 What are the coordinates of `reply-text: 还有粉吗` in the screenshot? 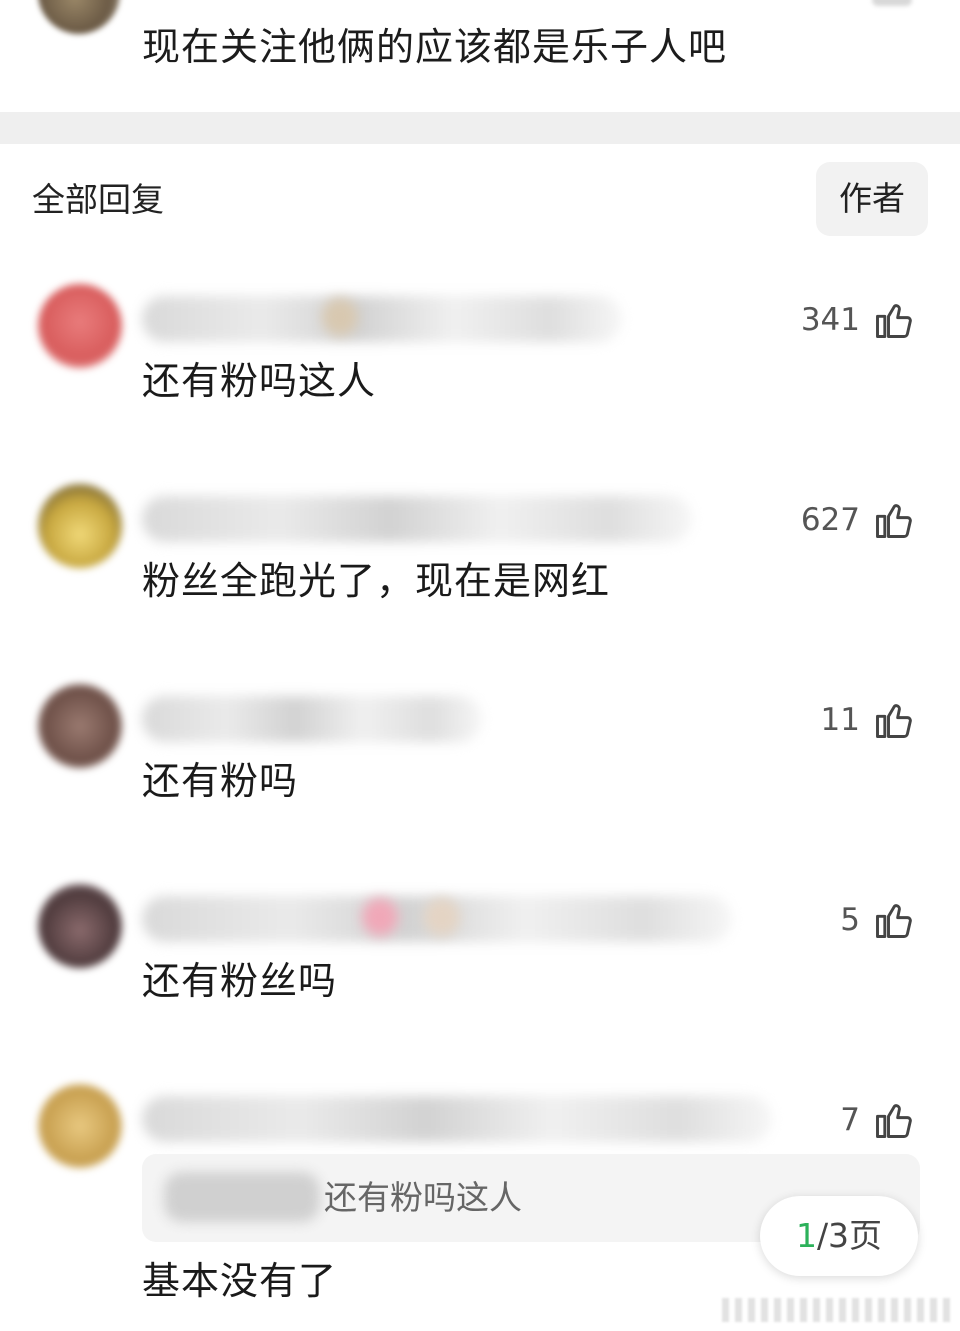 It's located at (220, 781).